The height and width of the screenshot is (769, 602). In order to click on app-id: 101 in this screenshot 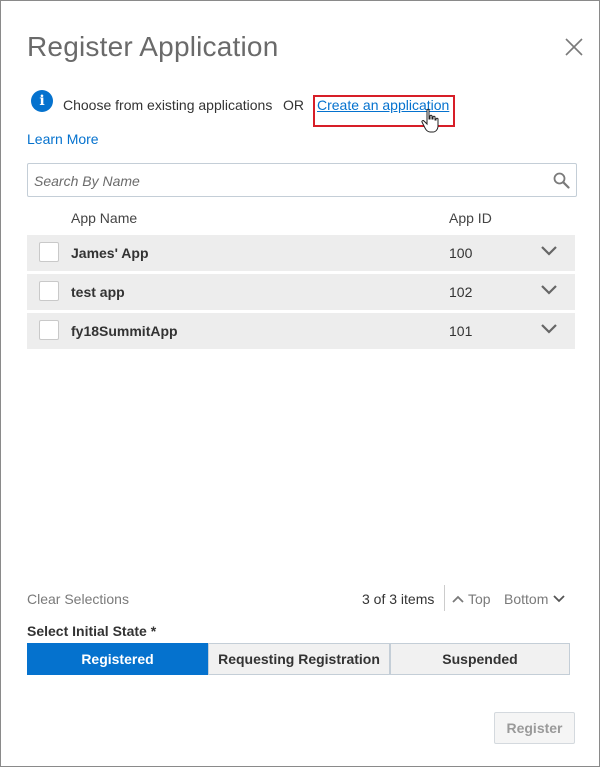, I will do `click(461, 331)`.